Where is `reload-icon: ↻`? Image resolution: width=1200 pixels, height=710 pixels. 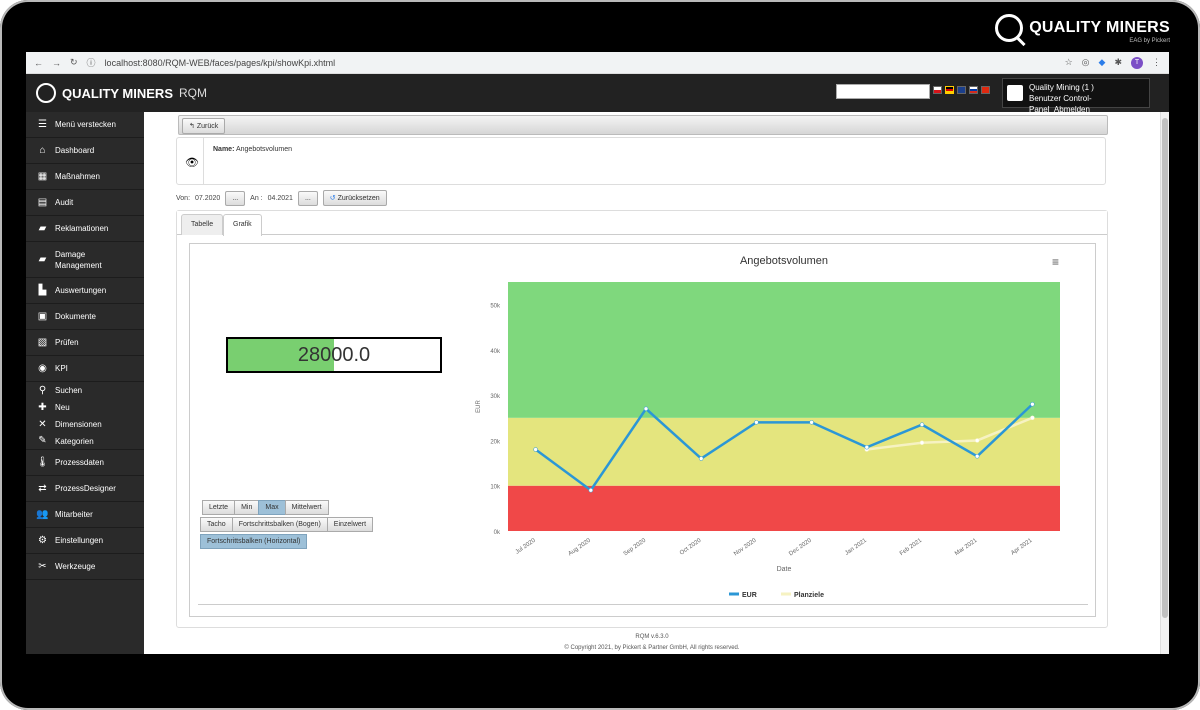 reload-icon: ↻ is located at coordinates (74, 62).